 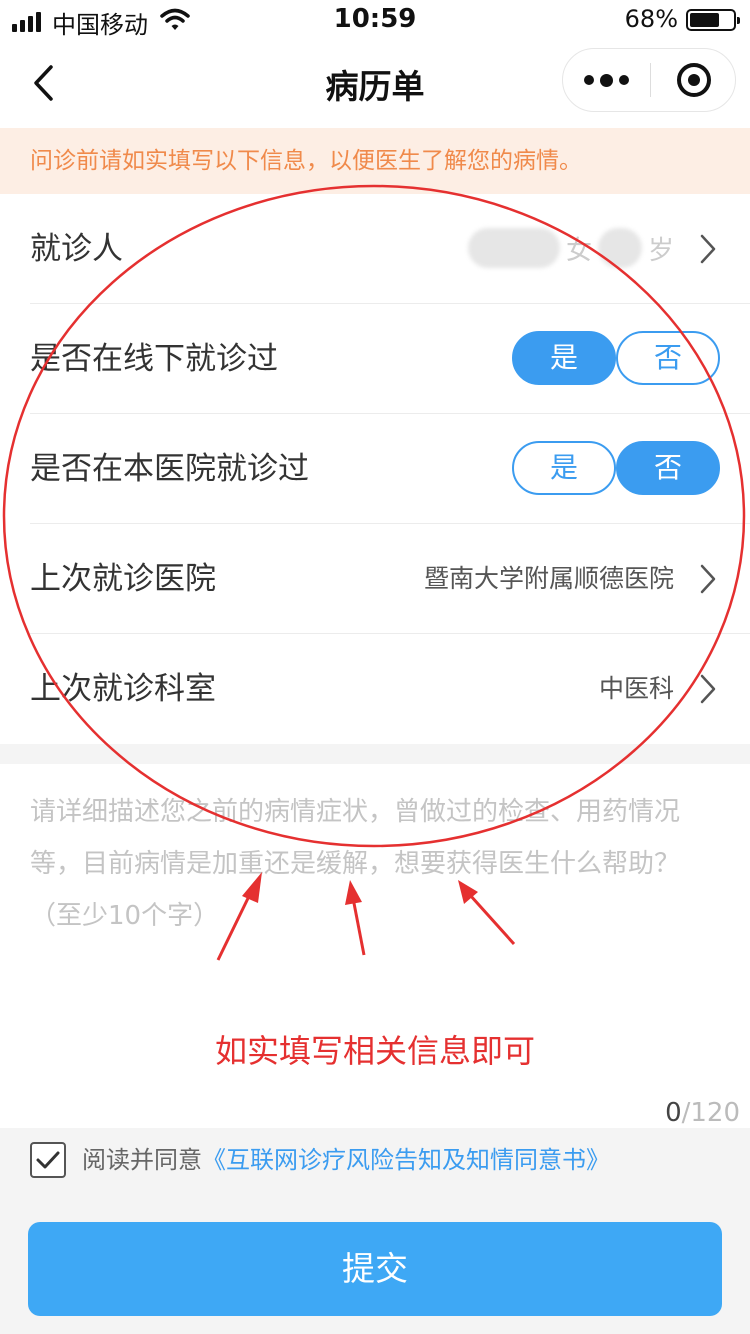 What do you see at coordinates (142, 1160) in the screenshot?
I see `agreement-prefix: 阅读并同意` at bounding box center [142, 1160].